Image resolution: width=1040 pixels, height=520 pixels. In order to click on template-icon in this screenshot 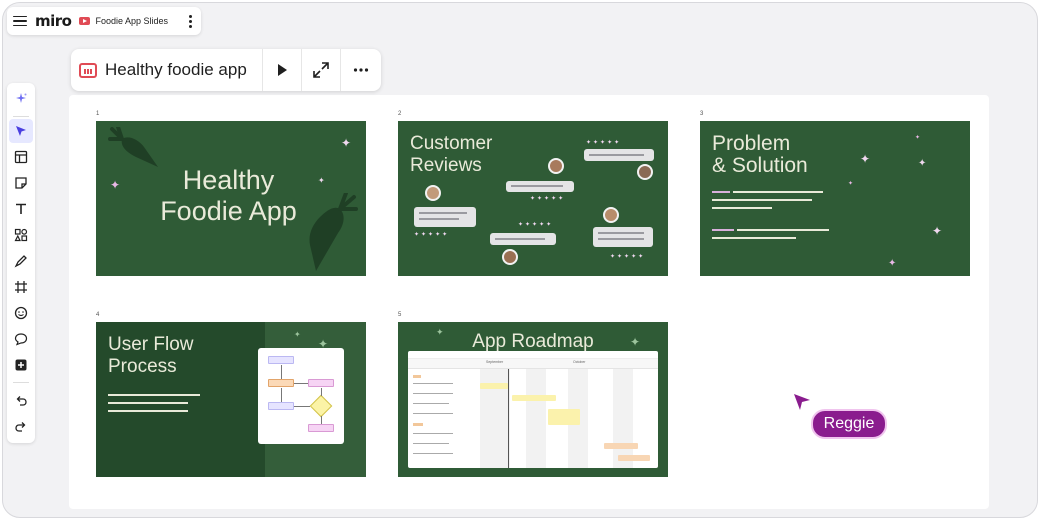, I will do `click(21, 157)`.